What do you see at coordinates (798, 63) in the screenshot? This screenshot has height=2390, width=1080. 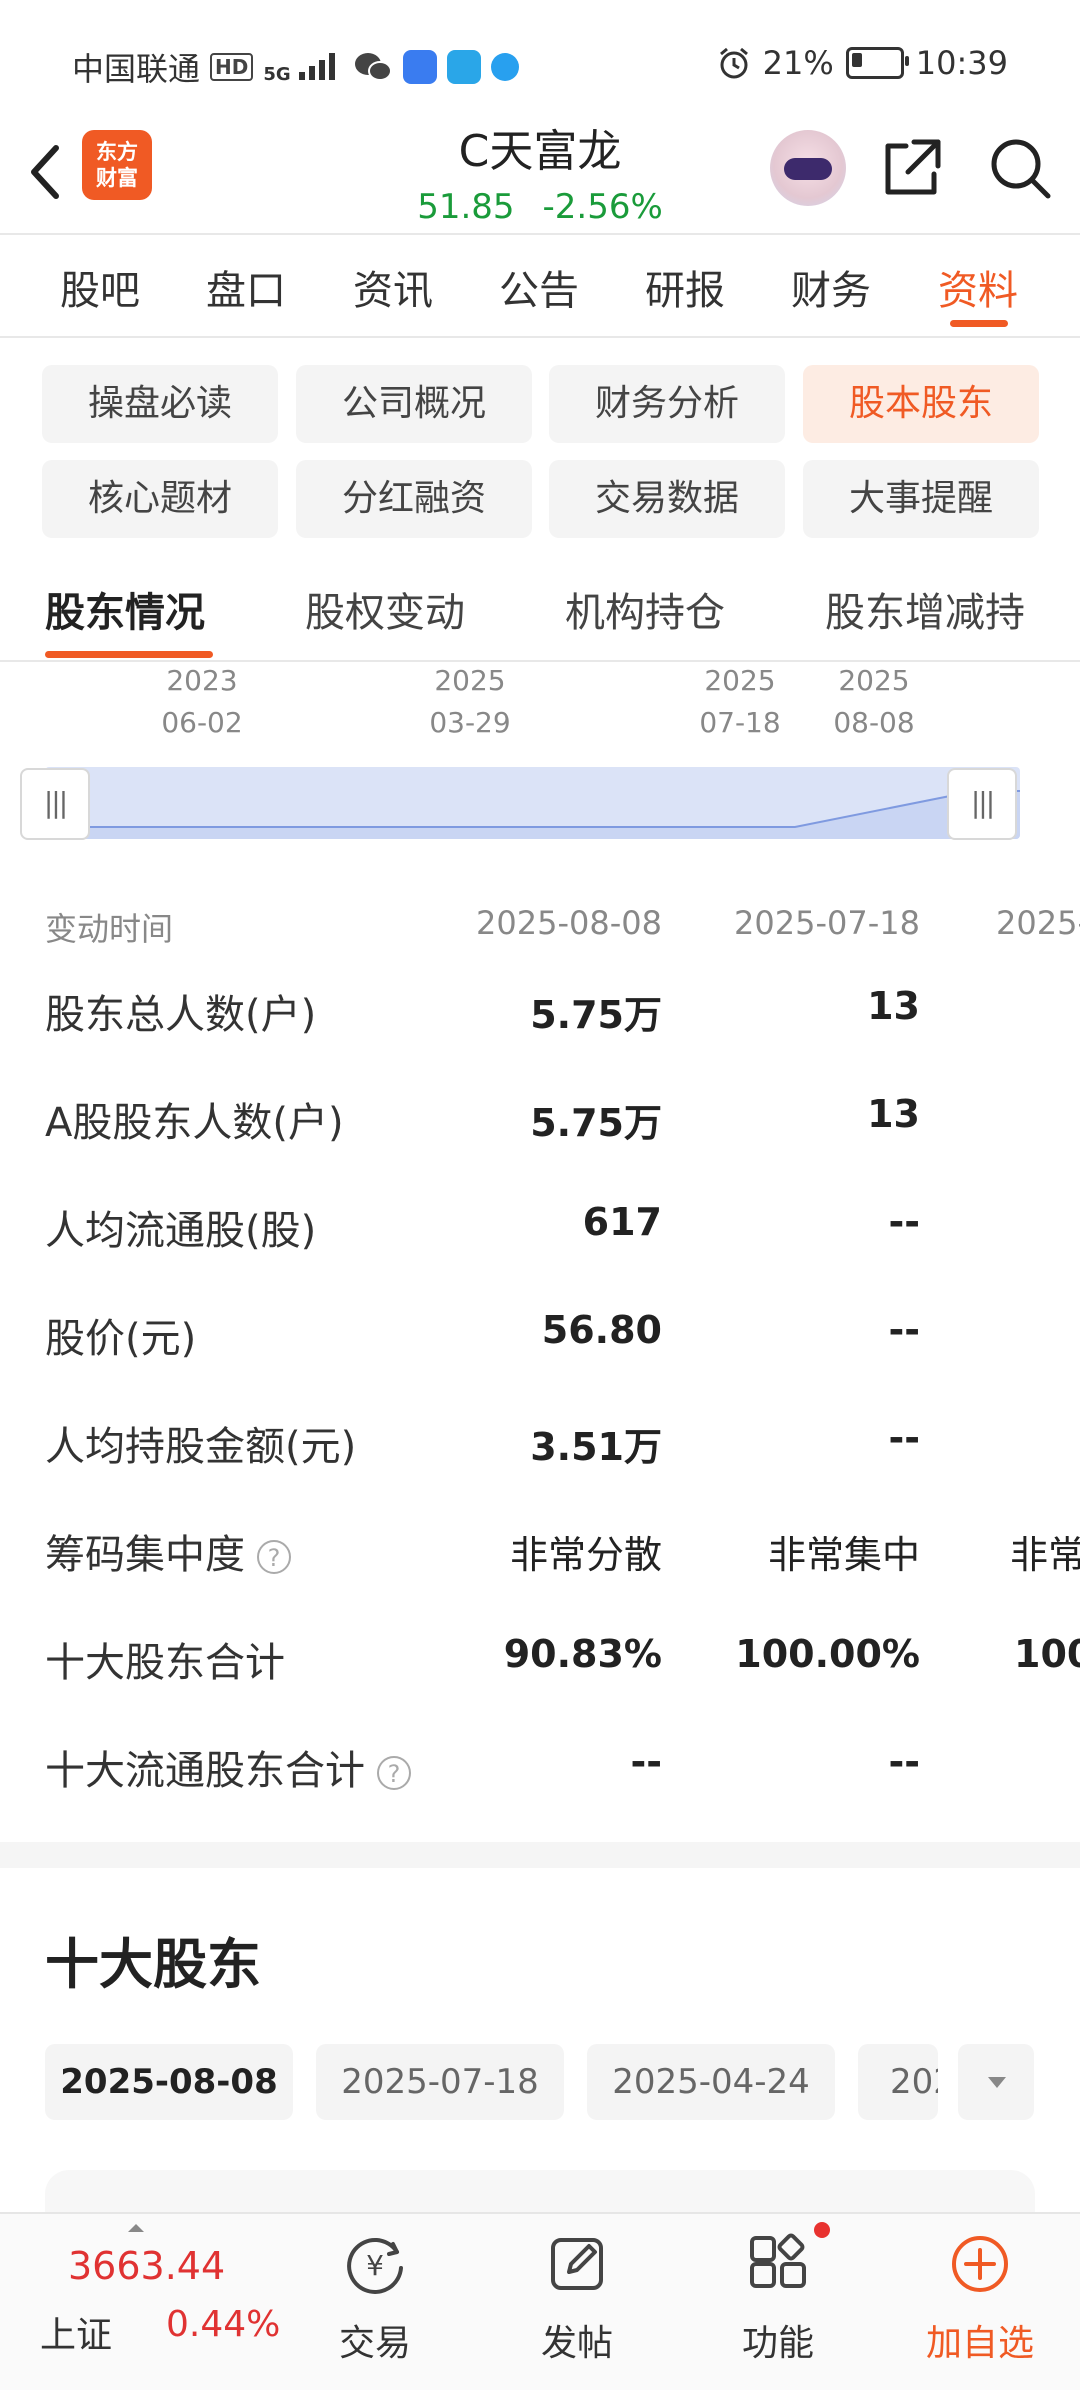 I see `battery-percent: 21%` at bounding box center [798, 63].